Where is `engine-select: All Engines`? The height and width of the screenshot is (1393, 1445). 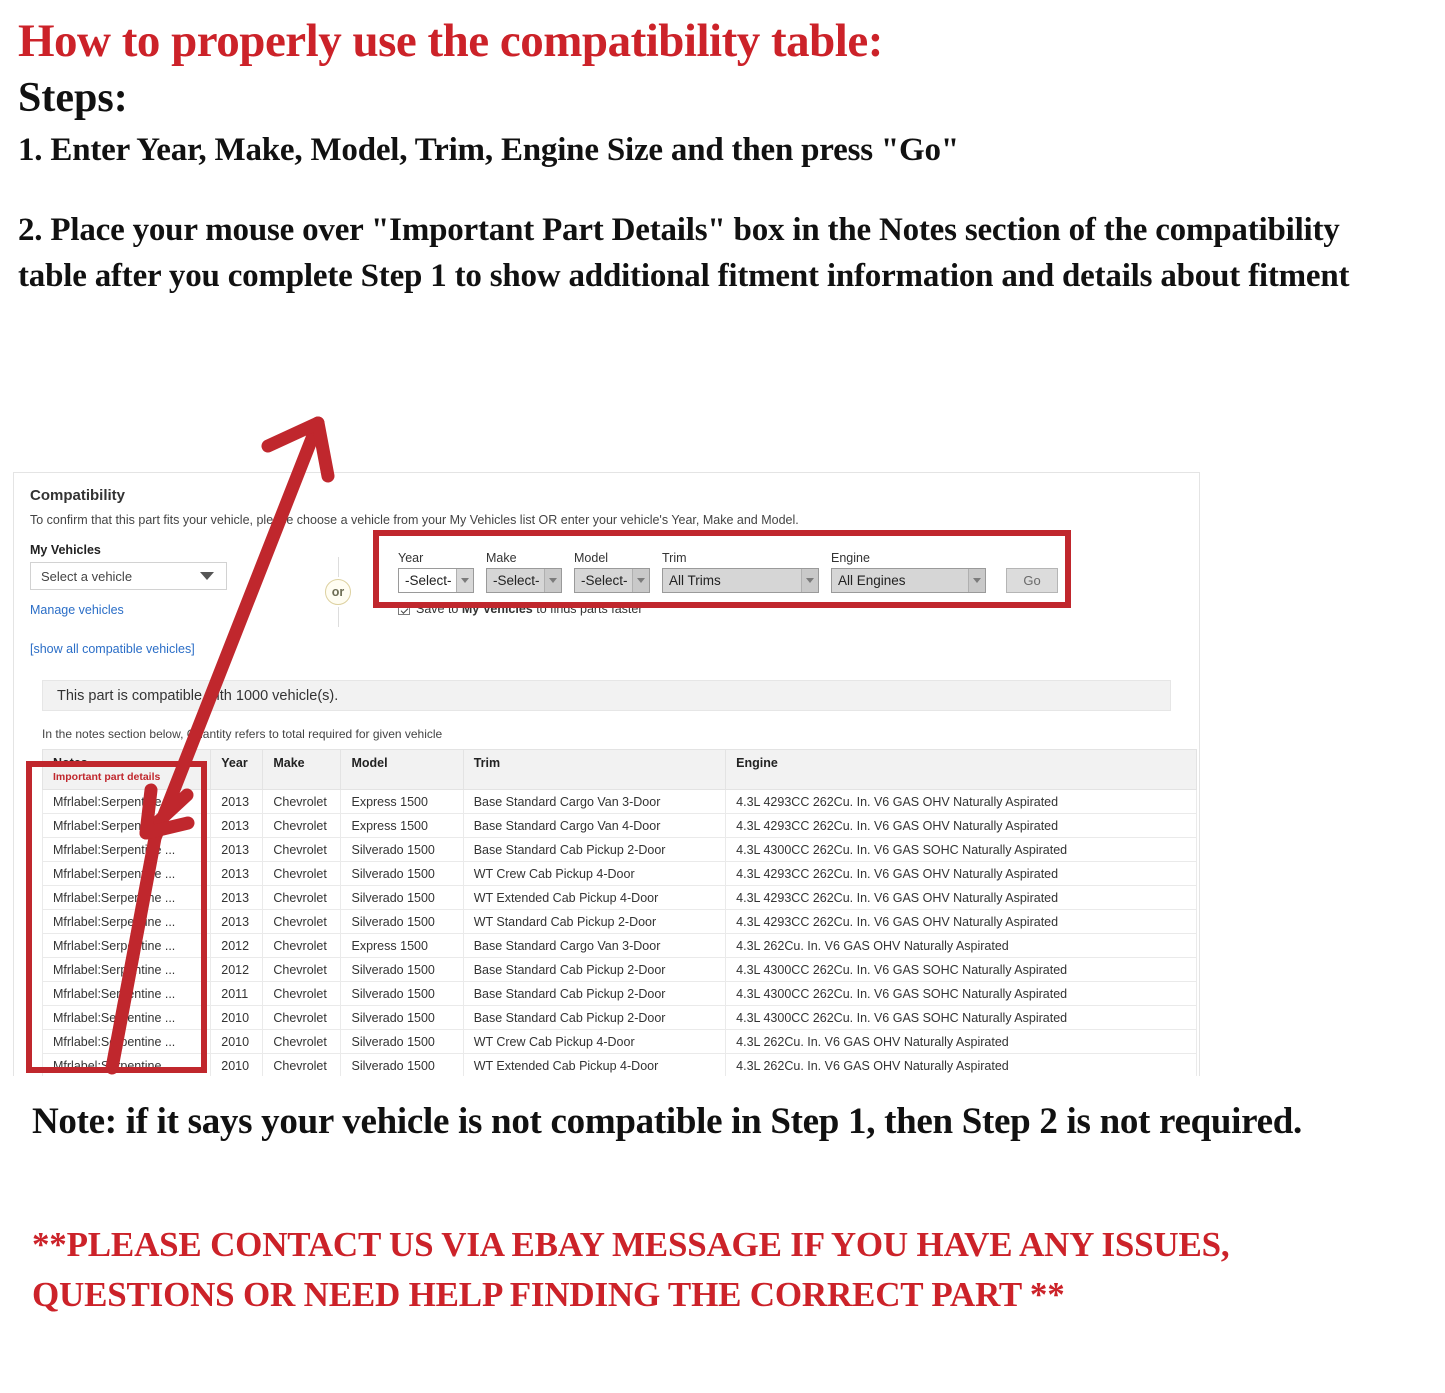 engine-select: All Engines is located at coordinates (908, 580).